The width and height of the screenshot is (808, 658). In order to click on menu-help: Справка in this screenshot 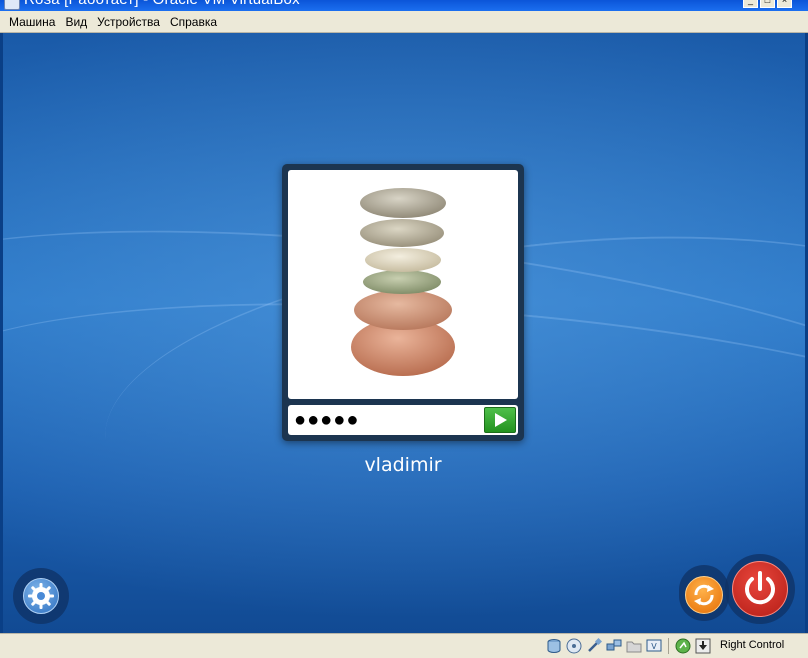, I will do `click(193, 22)`.